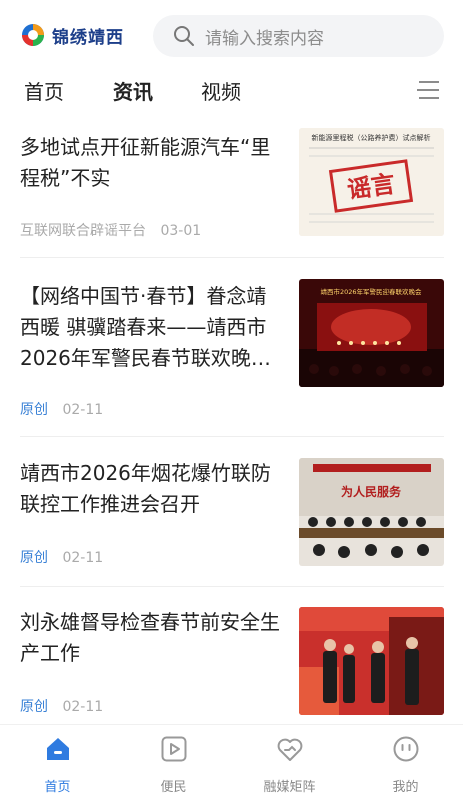 The image size is (463, 800). I want to click on nav-label: 我的, so click(405, 787).